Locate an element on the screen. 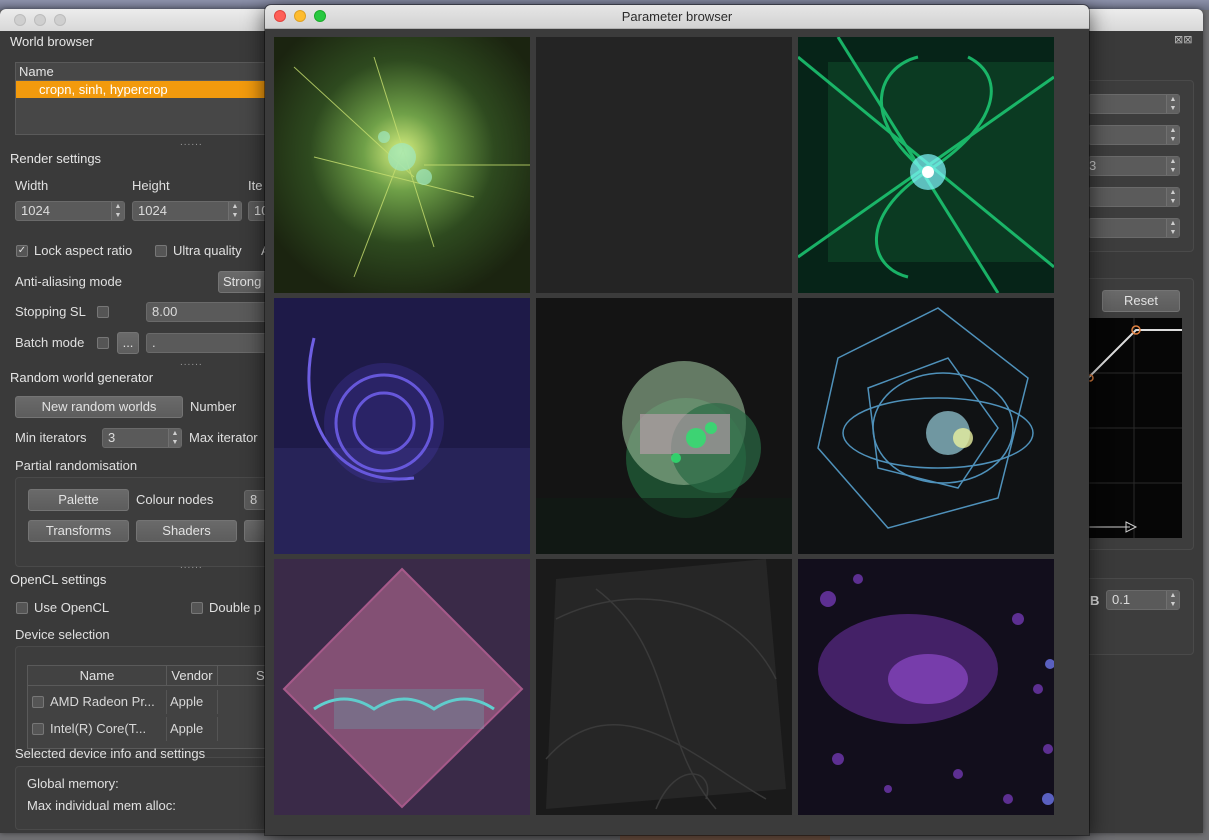 The height and width of the screenshot is (840, 1209). curve-graph is located at coordinates (1135, 428).